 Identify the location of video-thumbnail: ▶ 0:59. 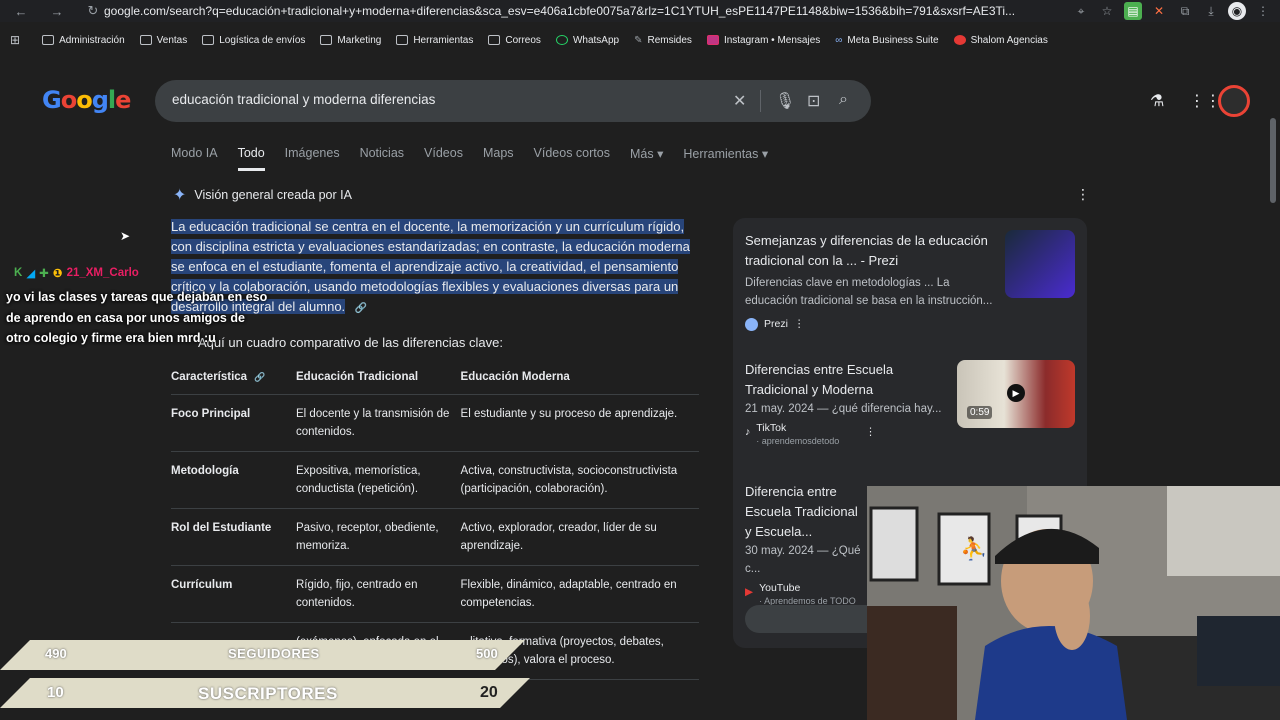
(1016, 394).